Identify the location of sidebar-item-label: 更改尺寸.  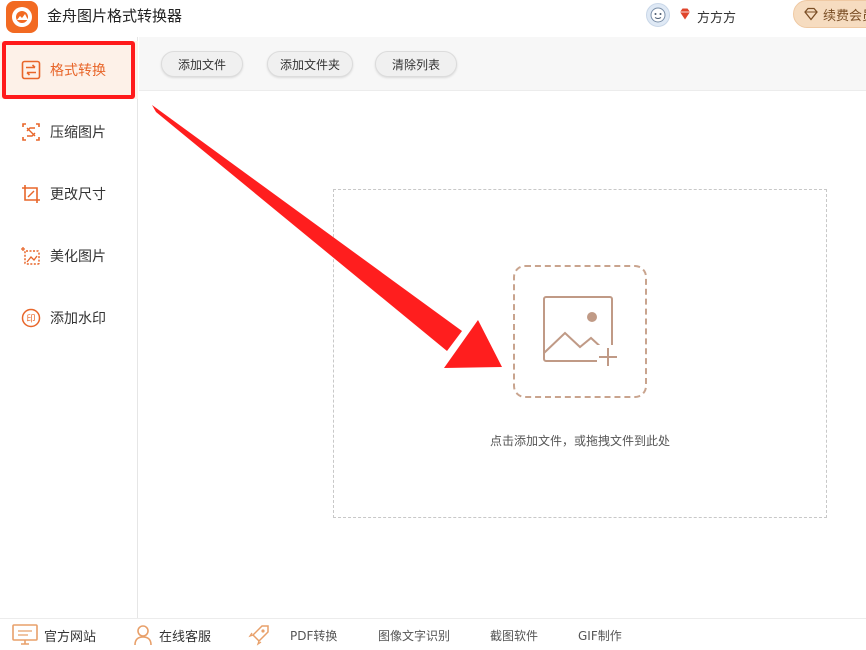
(78, 195).